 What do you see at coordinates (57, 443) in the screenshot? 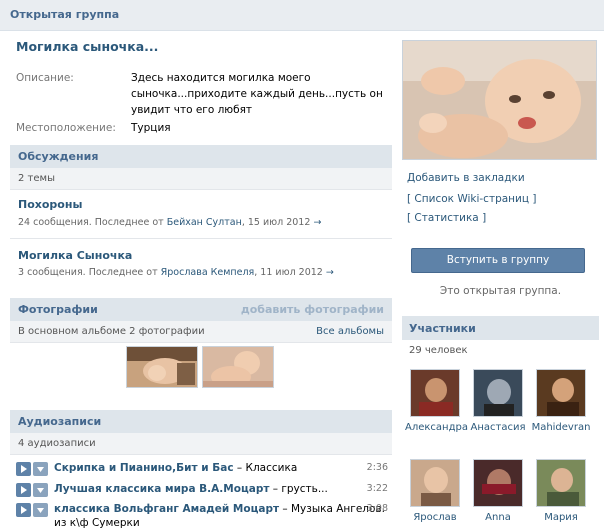
I see `audio-count: 4 аудиозаписи` at bounding box center [57, 443].